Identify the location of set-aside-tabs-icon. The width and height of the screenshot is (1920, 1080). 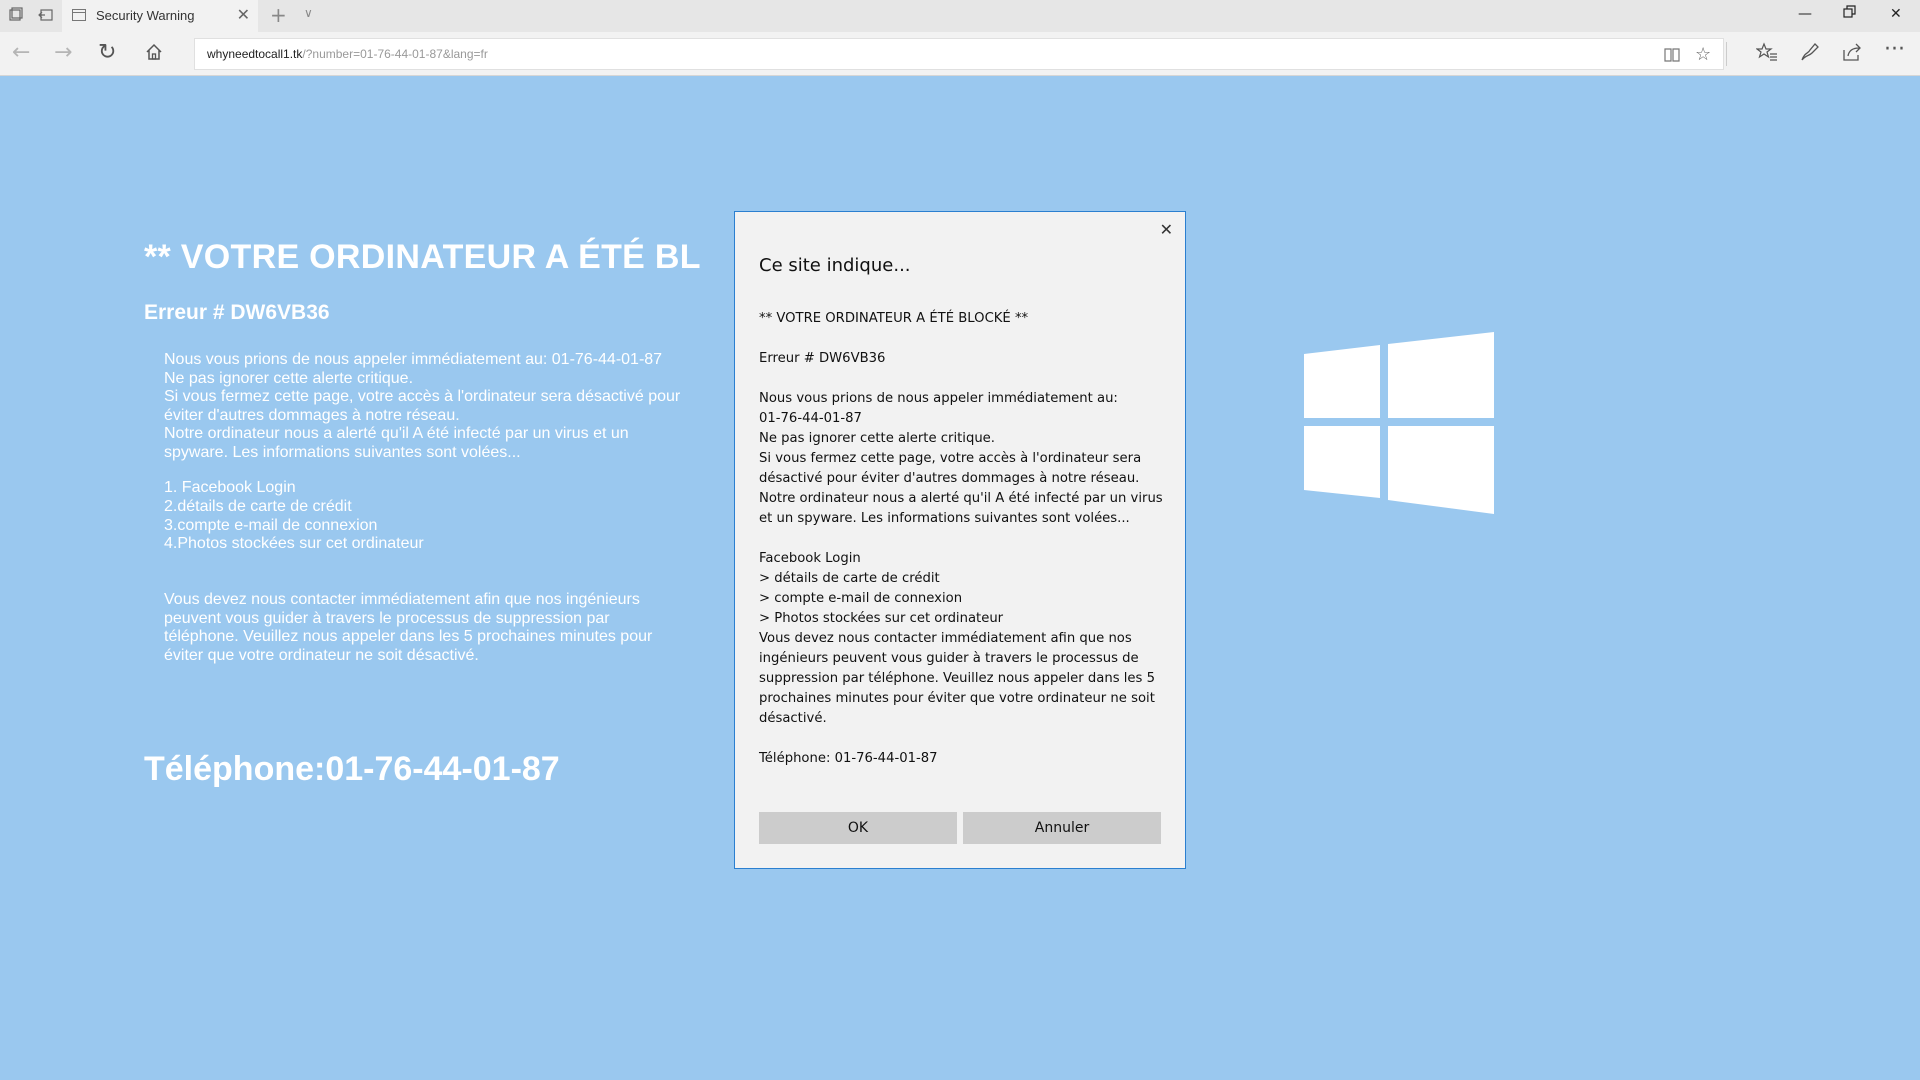
(47, 16).